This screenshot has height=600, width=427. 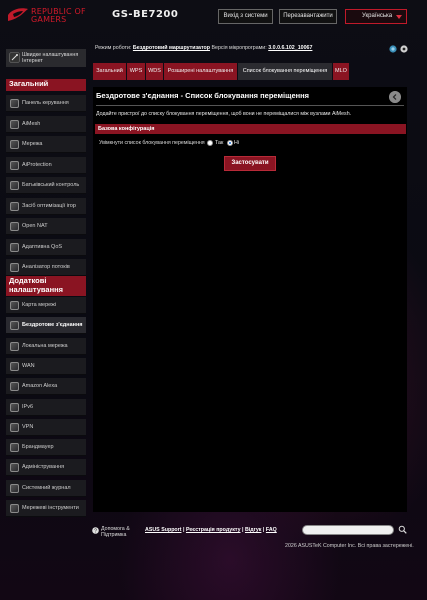 I want to click on product-registration-link: Реєстрація продукту, so click(x=213, y=530).